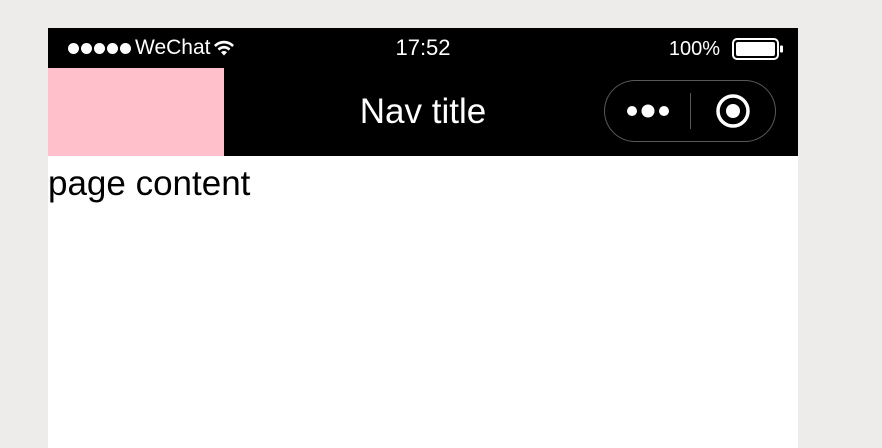 This screenshot has height=448, width=882. I want to click on target-close-icon, so click(733, 111).